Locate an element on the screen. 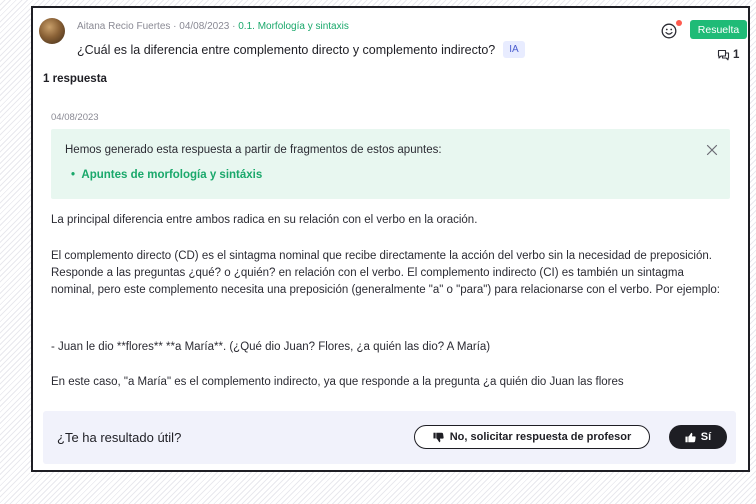 The height and width of the screenshot is (504, 756). source-item: • Apuntes de morfología y sintáxis is located at coordinates (166, 175).